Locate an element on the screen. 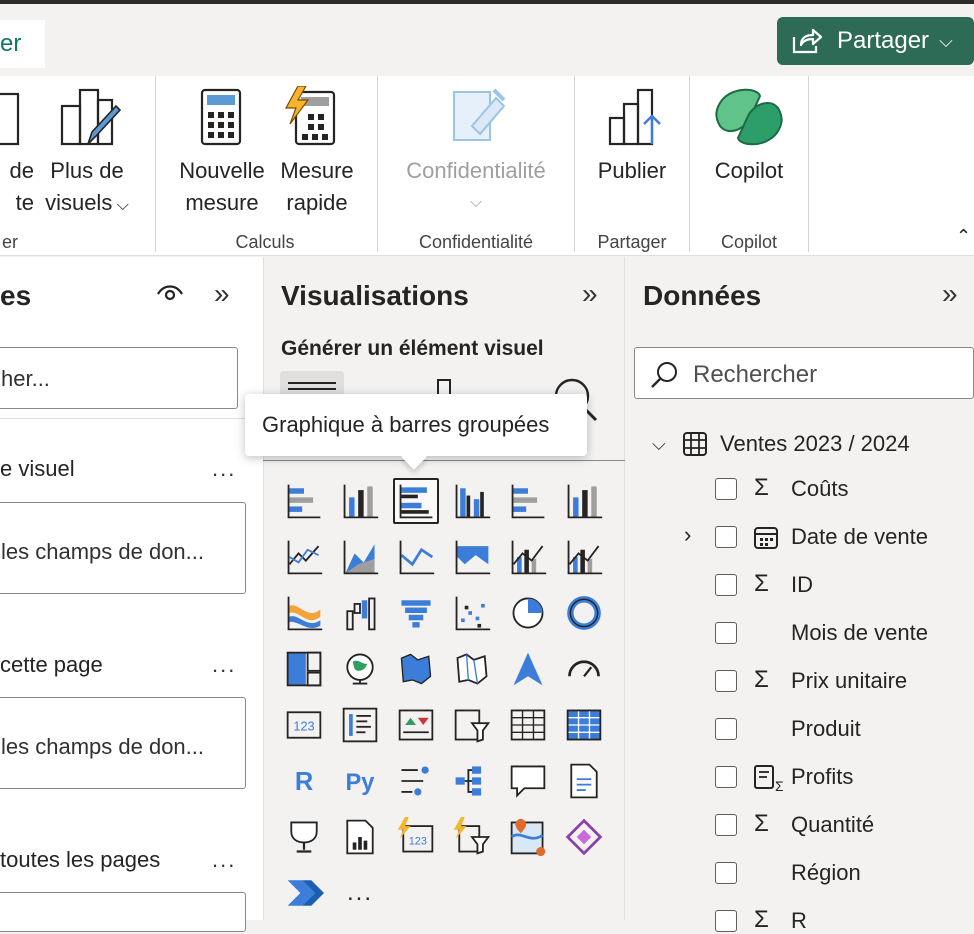 This screenshot has width=974, height=934. table-node: ⌵ Ventes 2023 / 2024 is located at coordinates (781, 444).